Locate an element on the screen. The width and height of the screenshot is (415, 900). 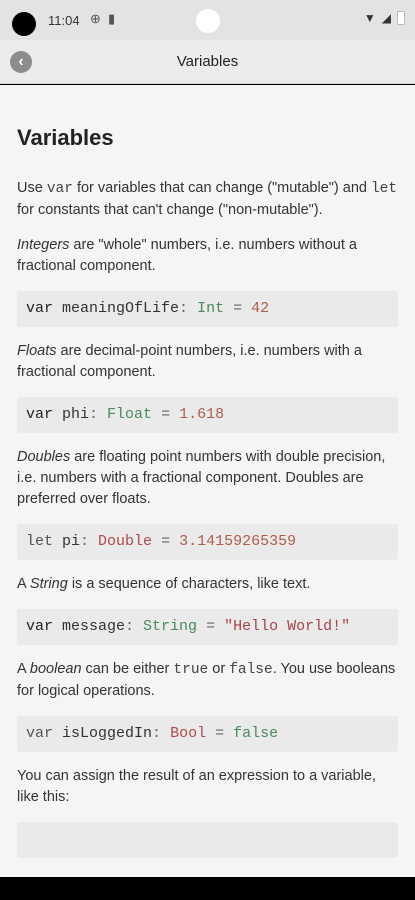
inline-code-var: var is located at coordinates (59, 189).